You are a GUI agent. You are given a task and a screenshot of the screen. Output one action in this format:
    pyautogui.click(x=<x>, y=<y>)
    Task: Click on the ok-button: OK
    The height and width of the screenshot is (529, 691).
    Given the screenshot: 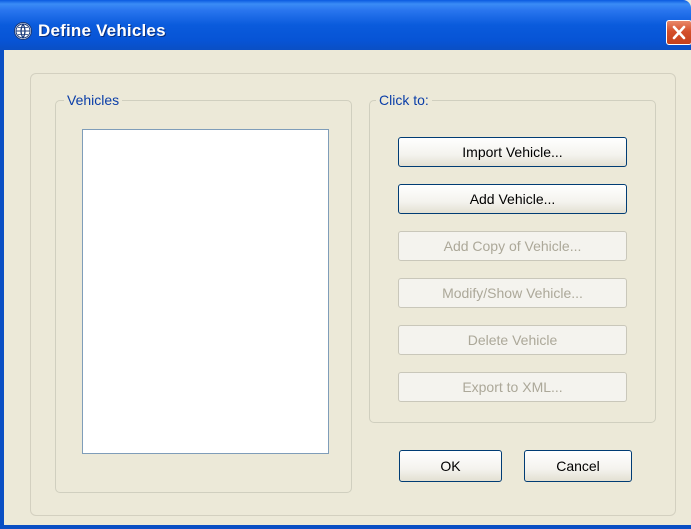 What is the action you would take?
    pyautogui.click(x=450, y=466)
    